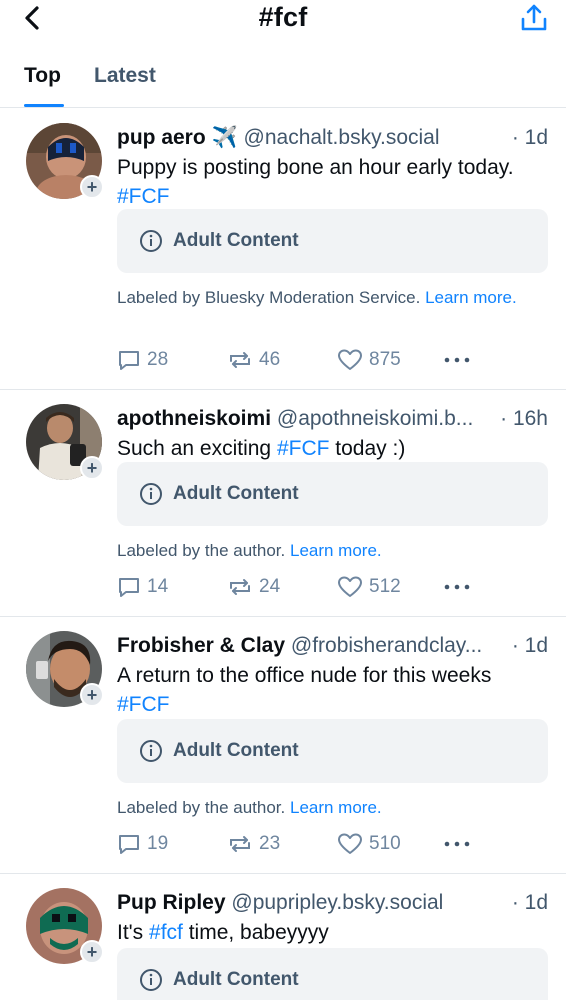  I want to click on page-title: #fcf, so click(283, 17).